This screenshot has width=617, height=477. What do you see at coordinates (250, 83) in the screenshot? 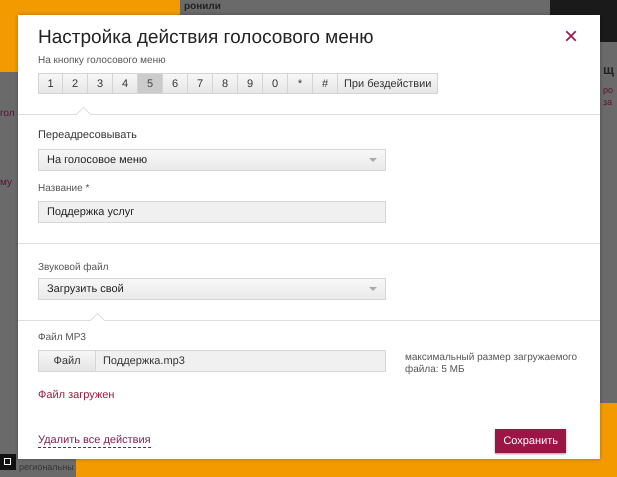
I see `key-tab: 9` at bounding box center [250, 83].